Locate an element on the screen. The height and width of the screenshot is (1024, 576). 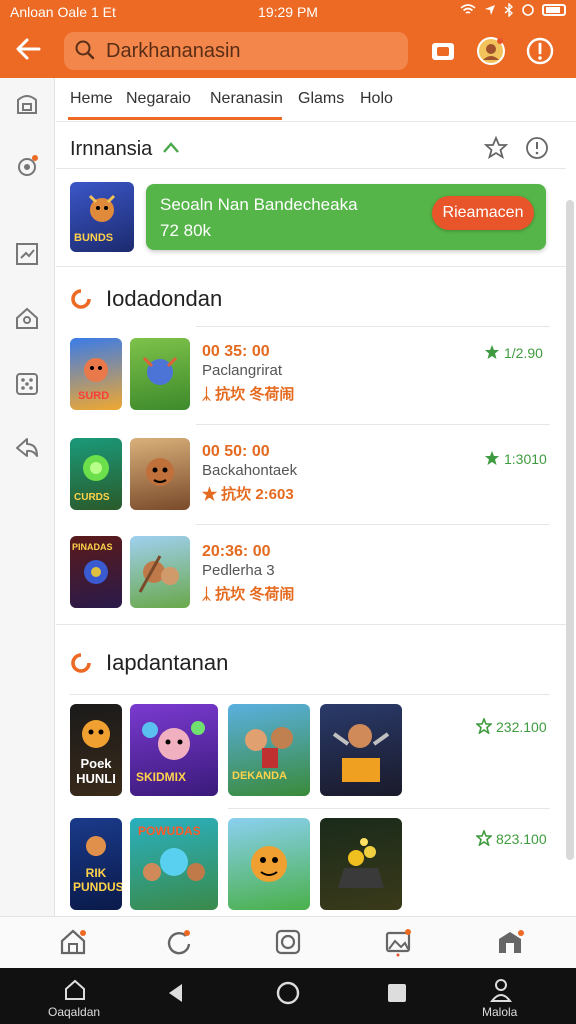
item-time: 00 50: 00 is located at coordinates (236, 451).